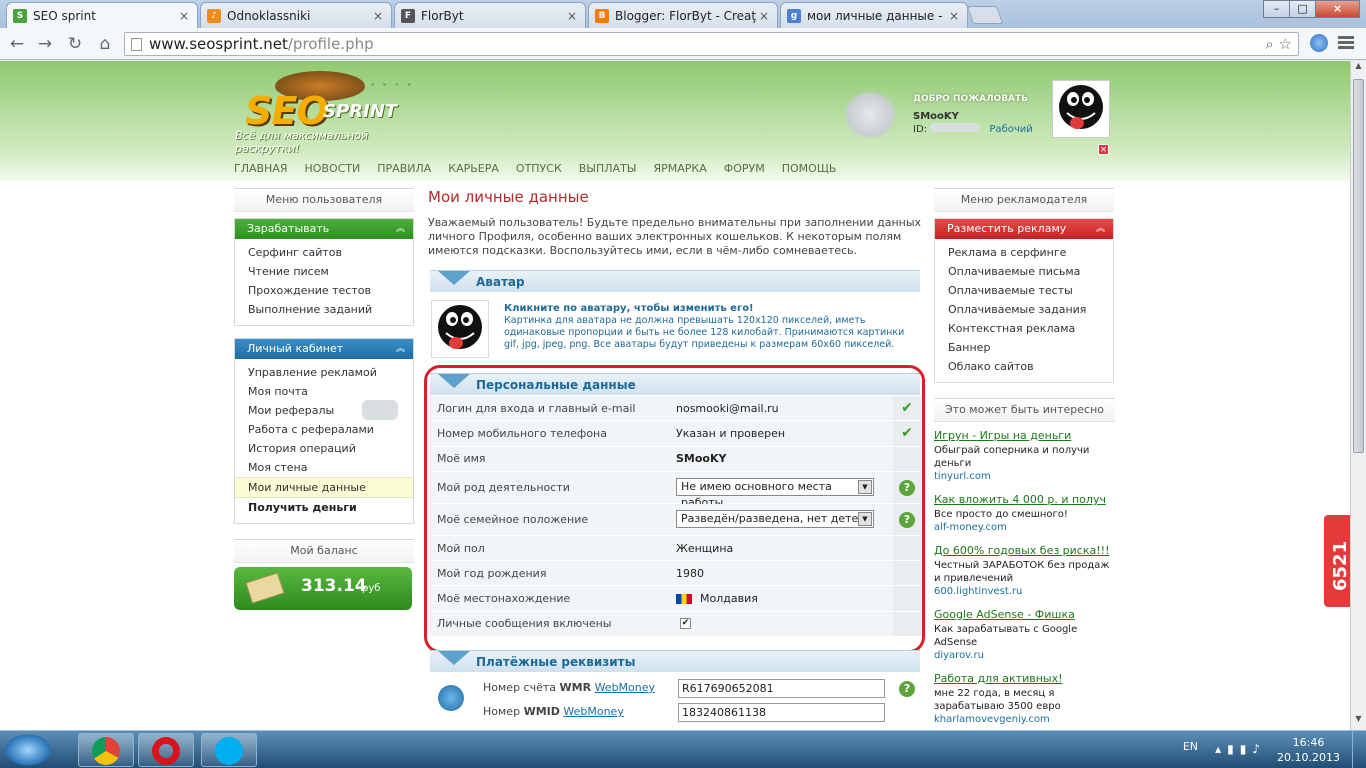 The height and width of the screenshot is (768, 1366). What do you see at coordinates (1346, 43) in the screenshot?
I see `menu-icon` at bounding box center [1346, 43].